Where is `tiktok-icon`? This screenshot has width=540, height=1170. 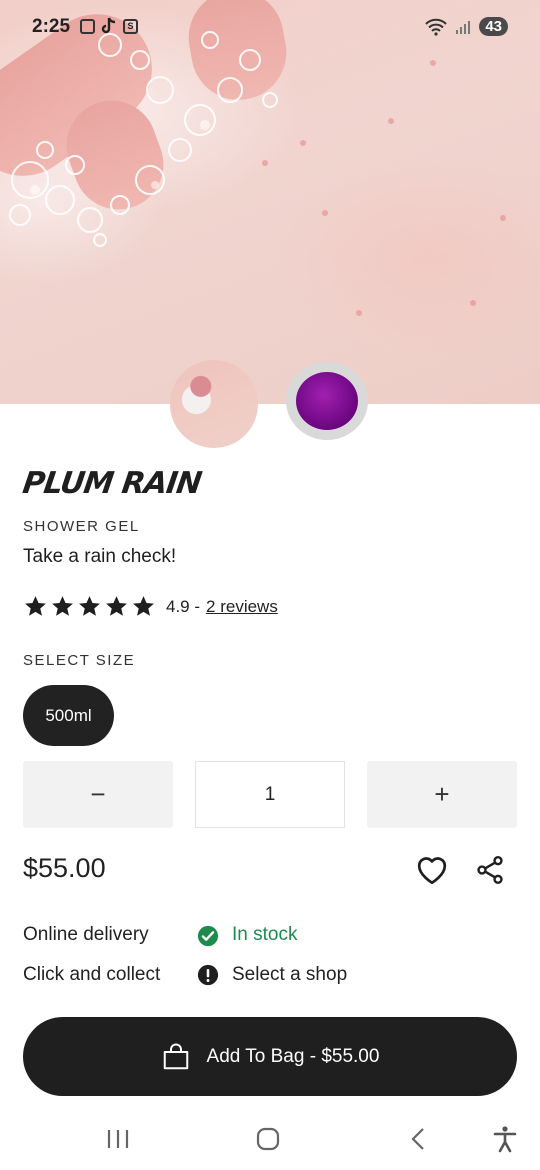 tiktok-icon is located at coordinates (108, 25).